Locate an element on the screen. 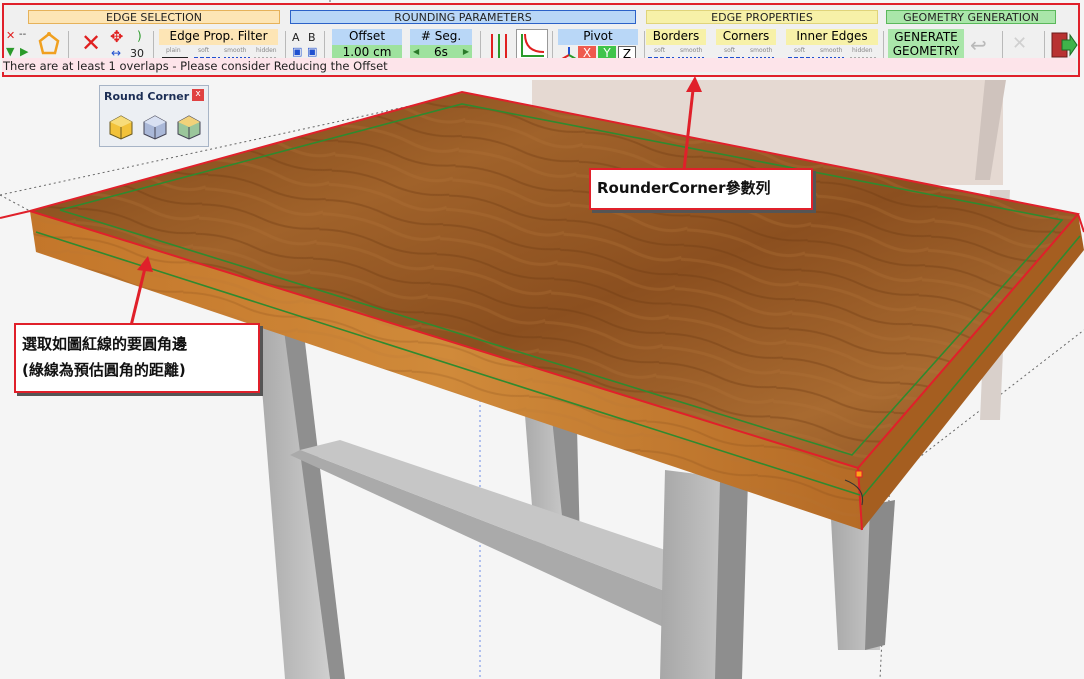  borders-label: Borders is located at coordinates (676, 36).